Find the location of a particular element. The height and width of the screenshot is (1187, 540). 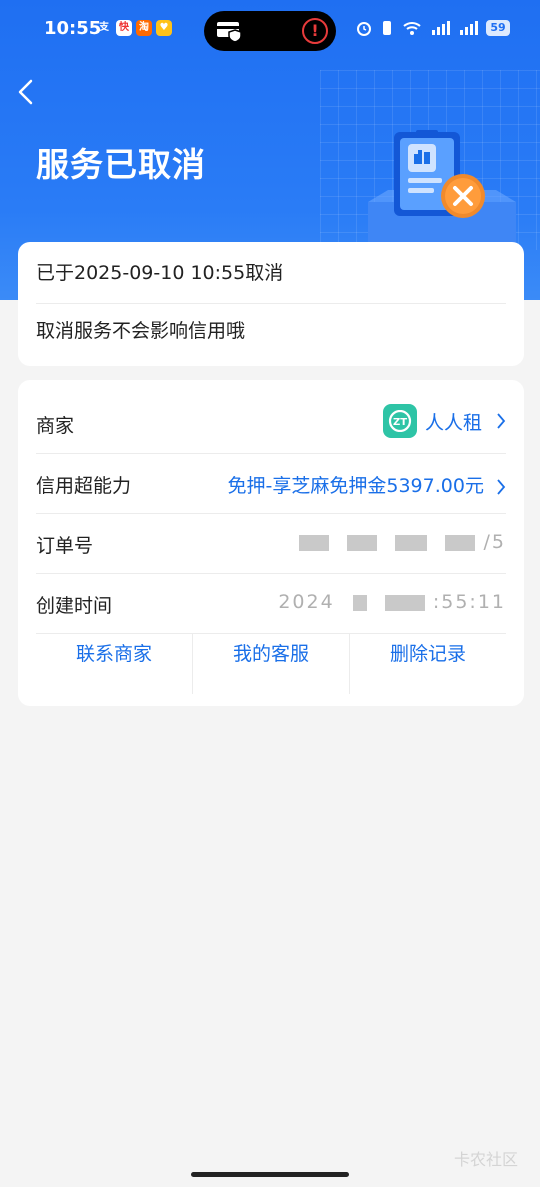

order-number-visible: /5 is located at coordinates (494, 542).